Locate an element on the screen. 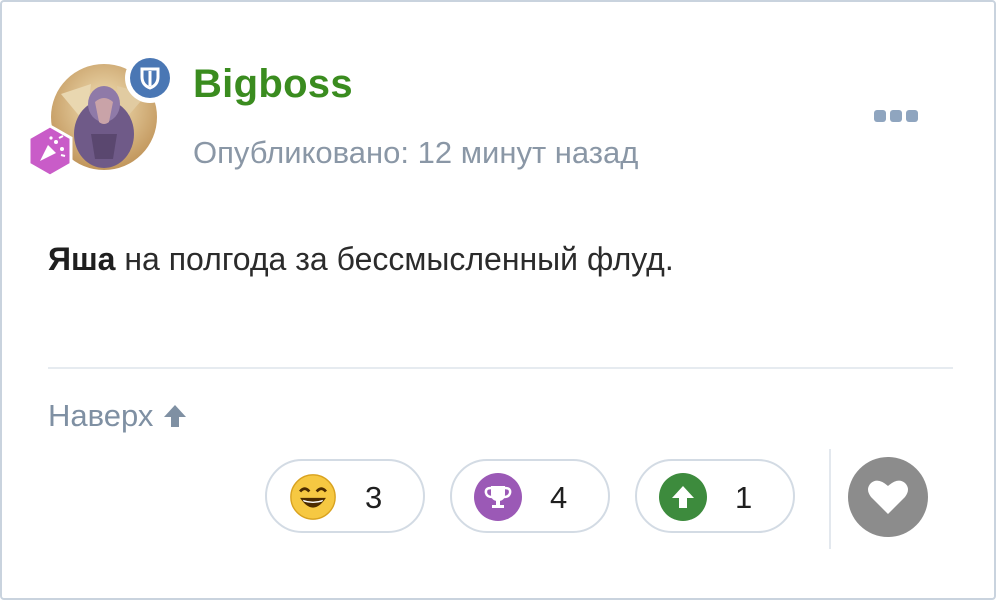  to-top-link: Наверх is located at coordinates (118, 416).